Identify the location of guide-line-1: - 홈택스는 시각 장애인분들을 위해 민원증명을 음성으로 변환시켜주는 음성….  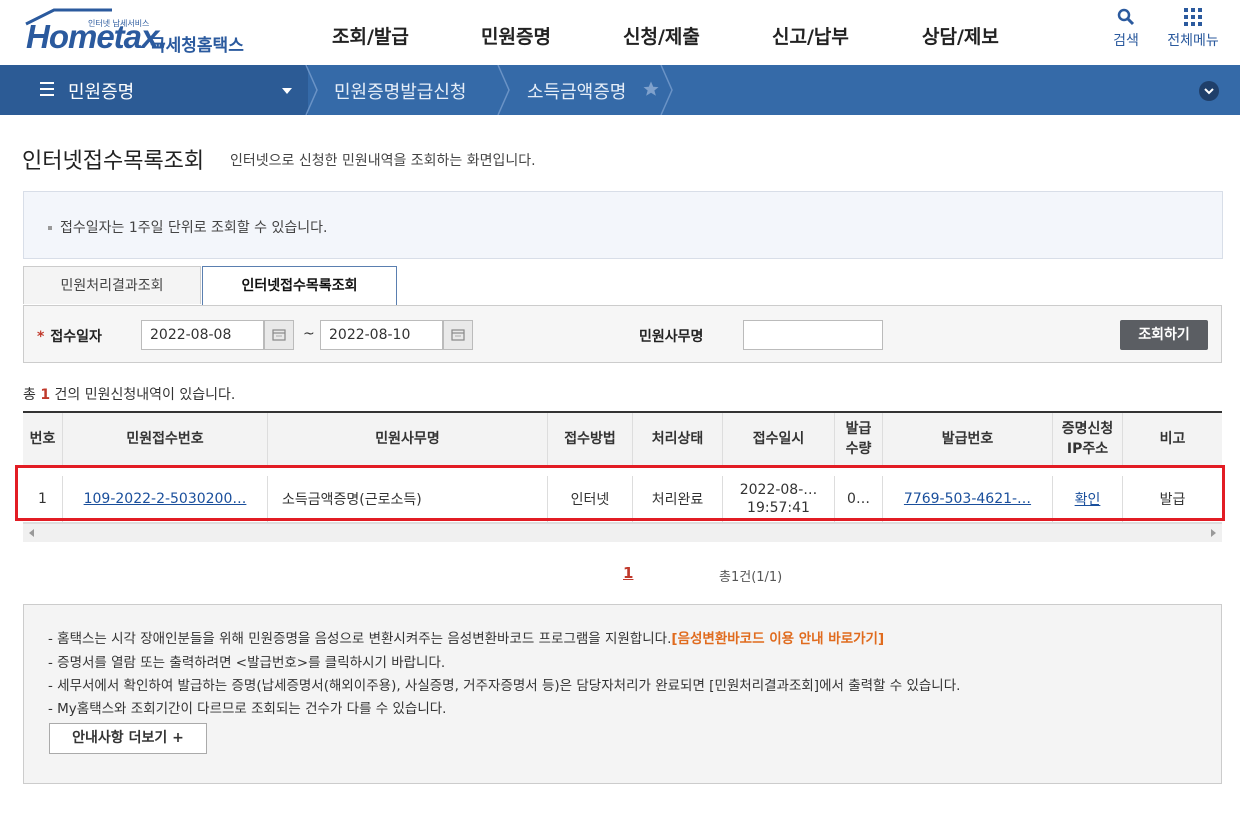
(466, 639).